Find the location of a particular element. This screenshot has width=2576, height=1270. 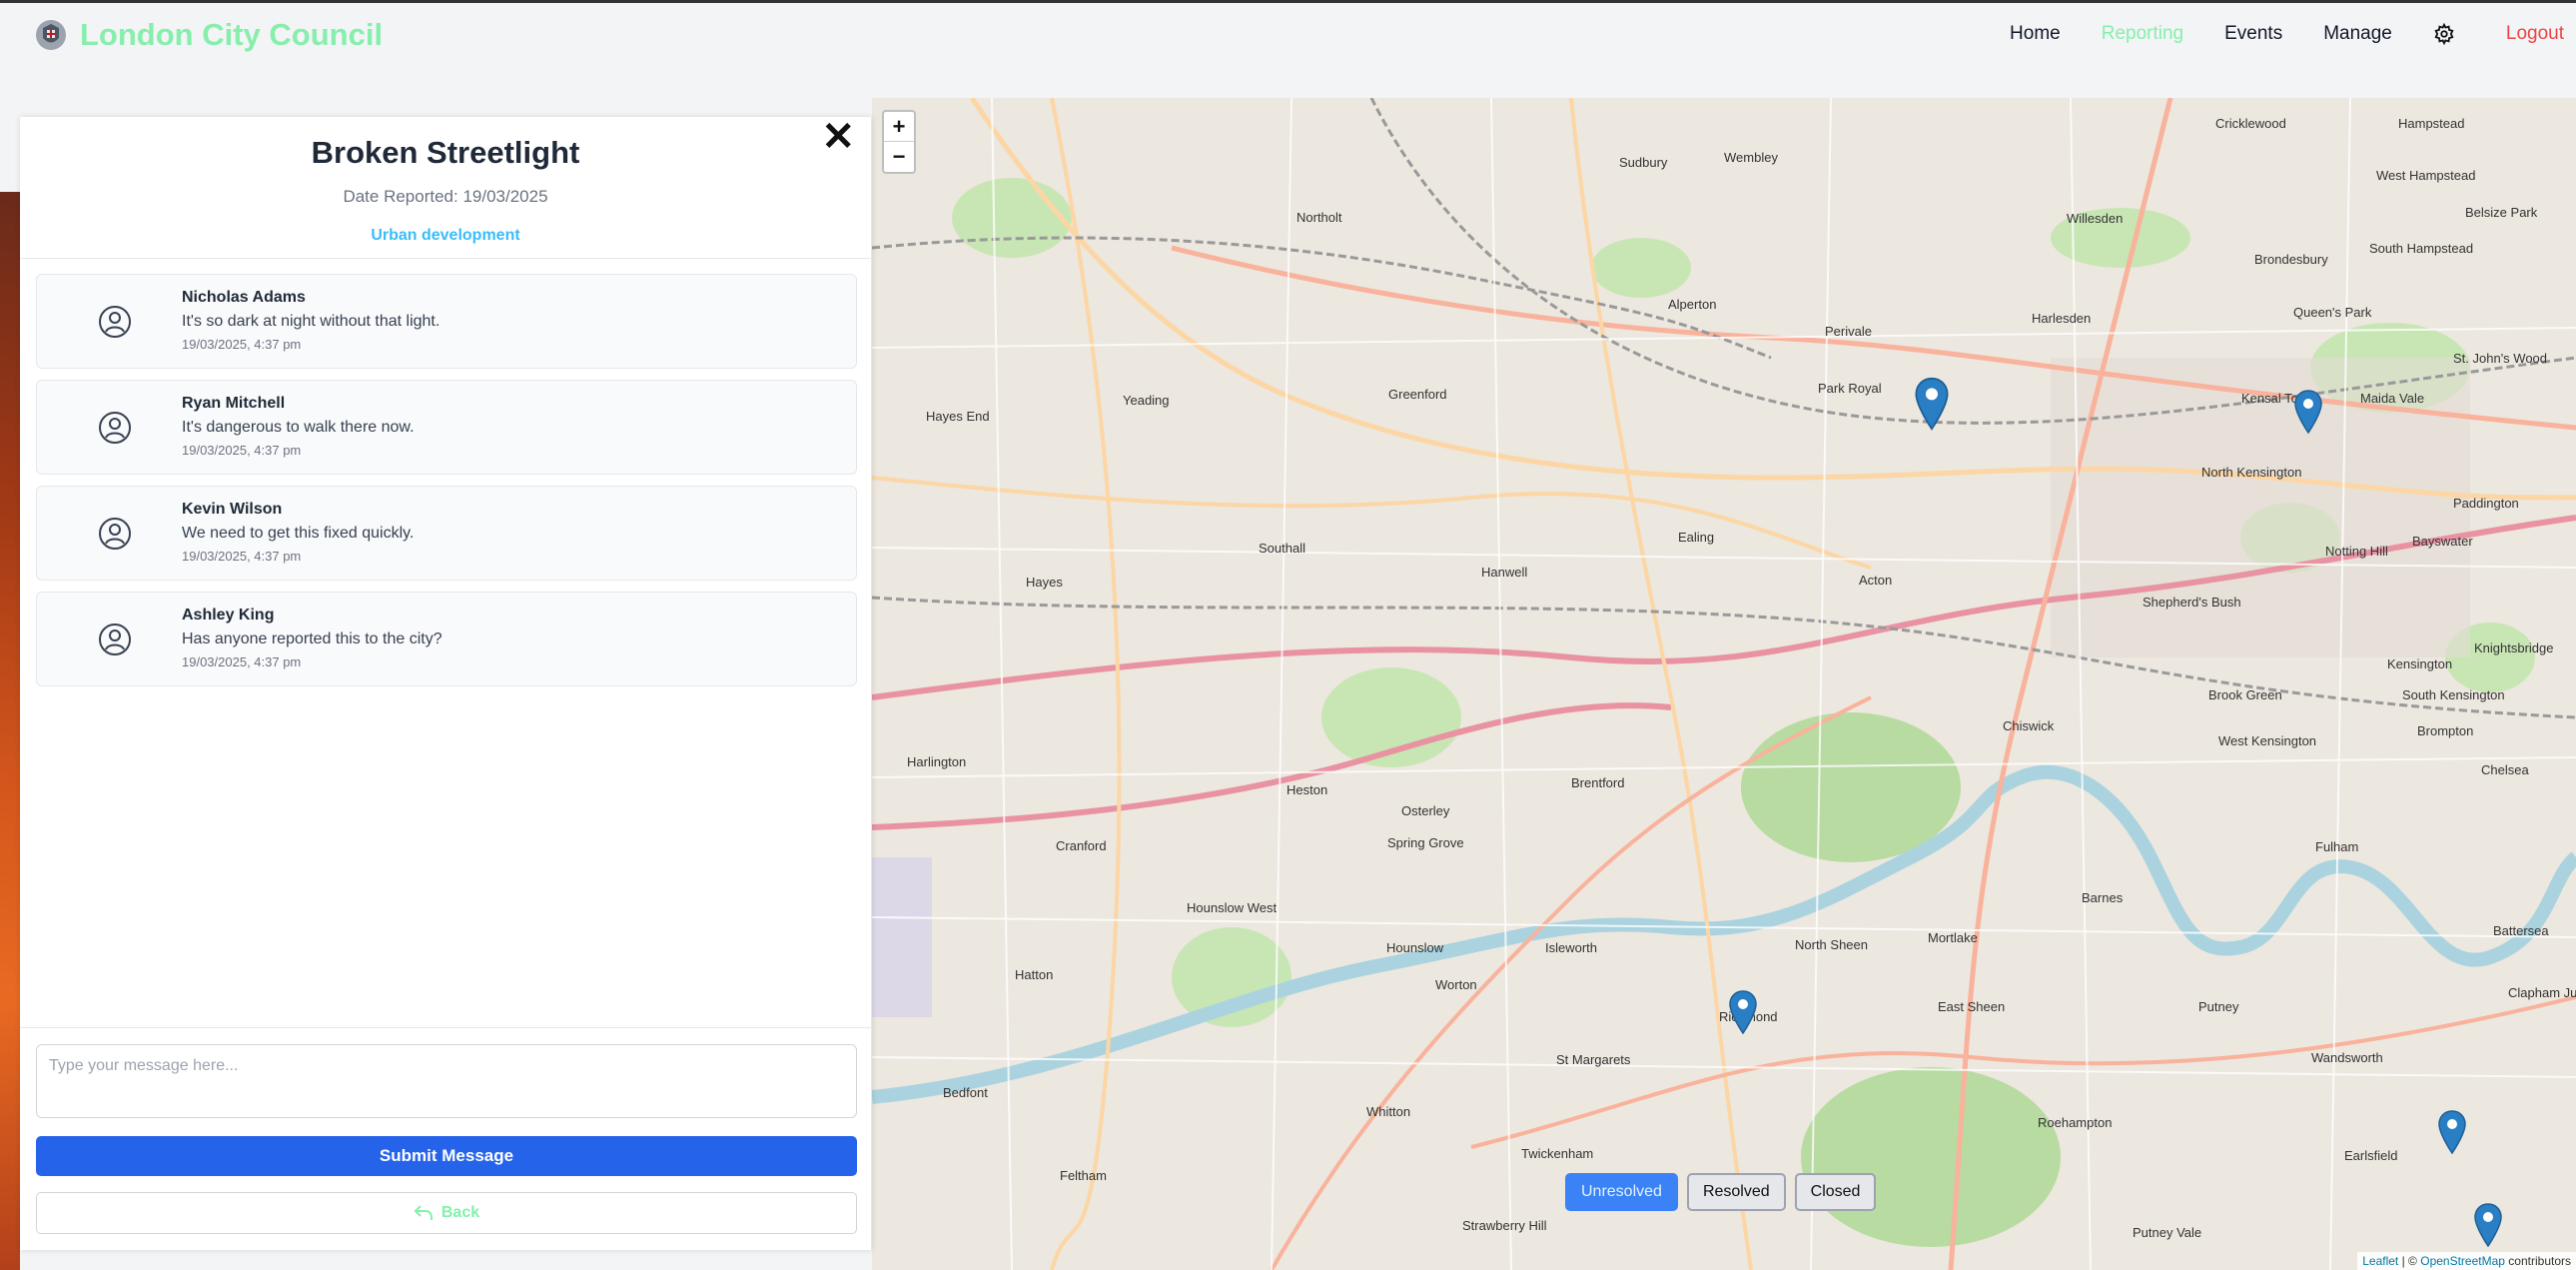

place-label: South Hampstead is located at coordinates (2421, 248).